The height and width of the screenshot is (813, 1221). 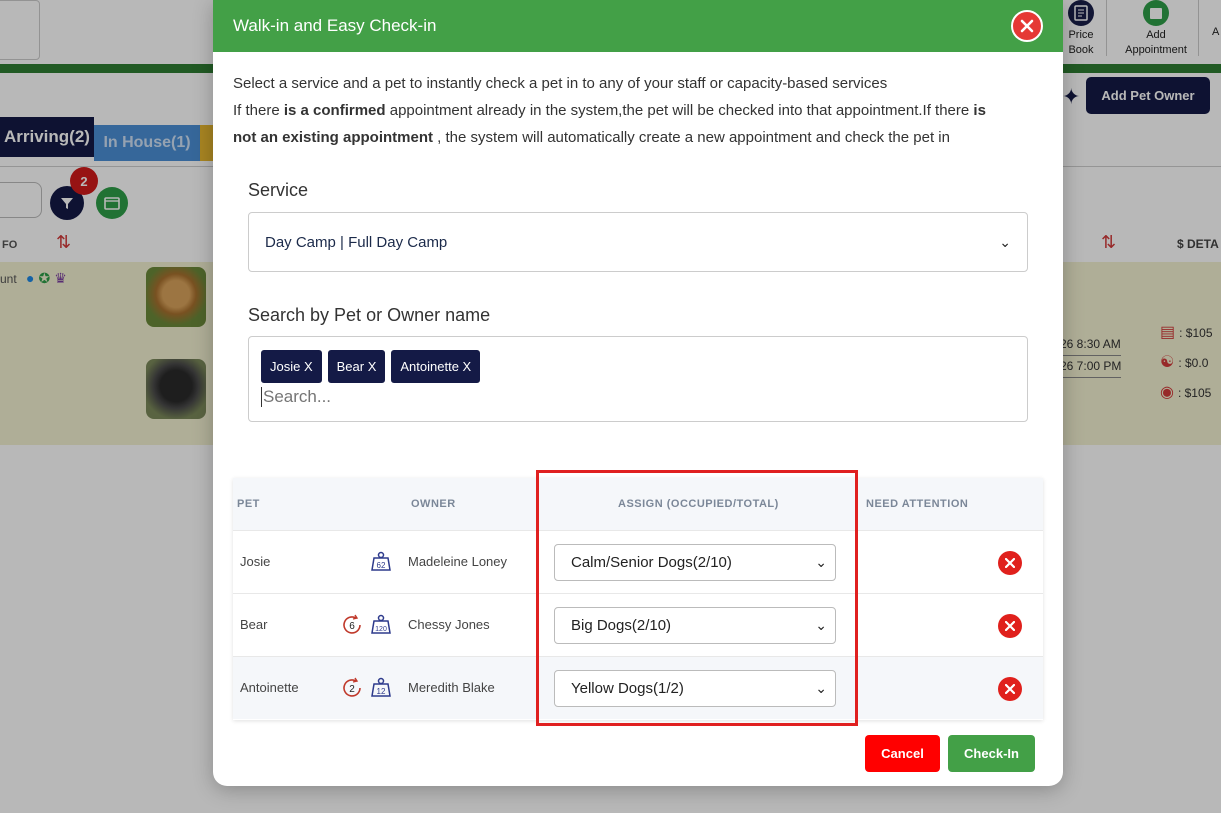 I want to click on owner-name: Chessy Jones, so click(x=449, y=624).